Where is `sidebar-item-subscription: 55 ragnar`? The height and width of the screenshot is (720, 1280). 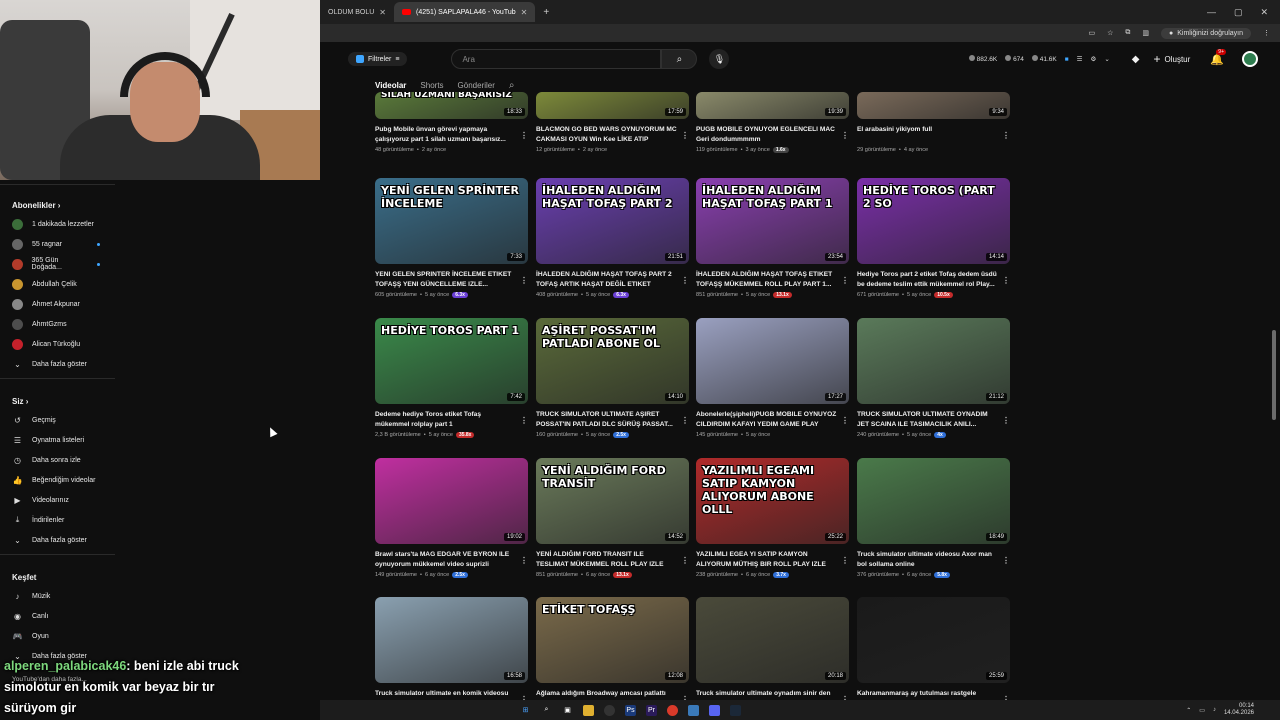
sidebar-item-subscription: 55 ragnar is located at coordinates (60, 244).